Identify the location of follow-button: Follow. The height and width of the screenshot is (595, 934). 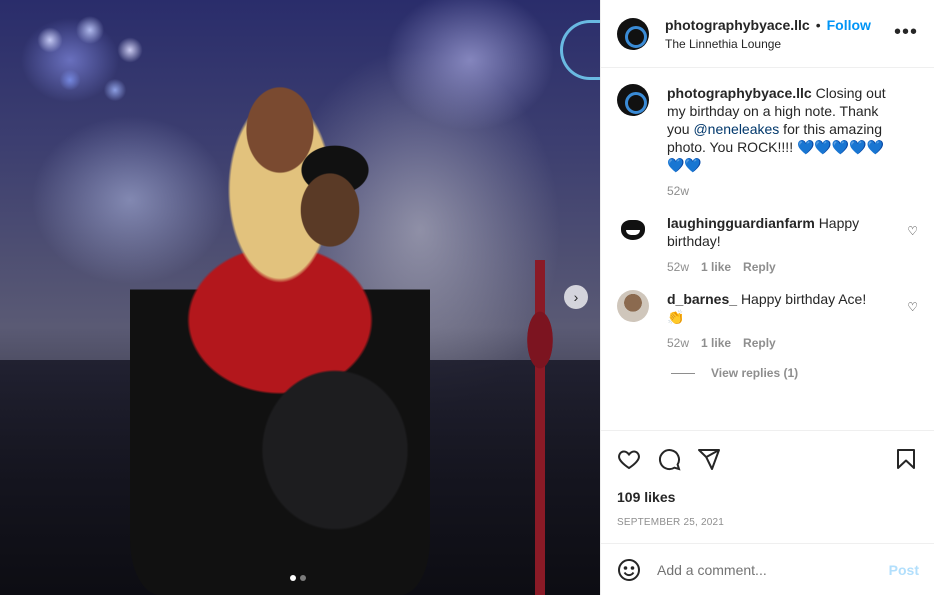
(849, 25).